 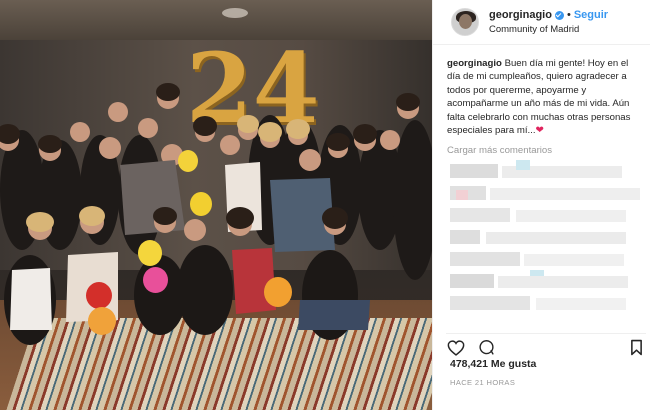 What do you see at coordinates (482, 382) in the screenshot?
I see `post-timestamp: HACE 21 HORAS` at bounding box center [482, 382].